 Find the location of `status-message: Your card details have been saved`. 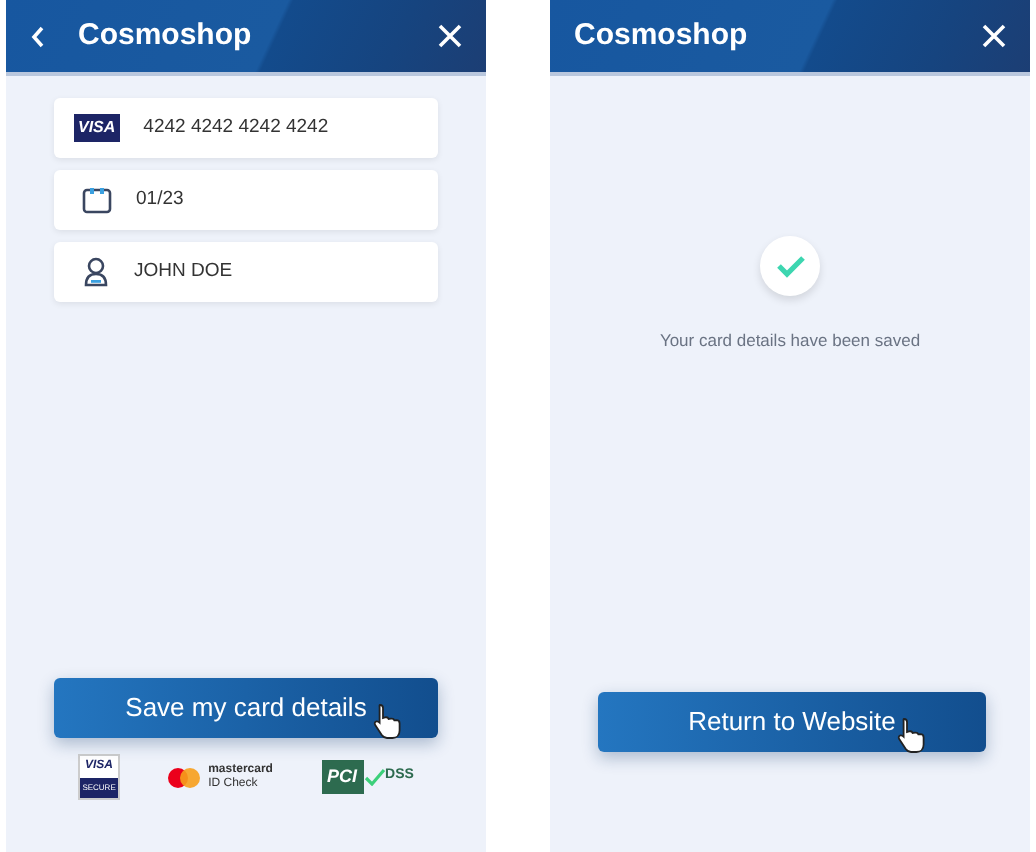

status-message: Your card details have been saved is located at coordinates (790, 341).